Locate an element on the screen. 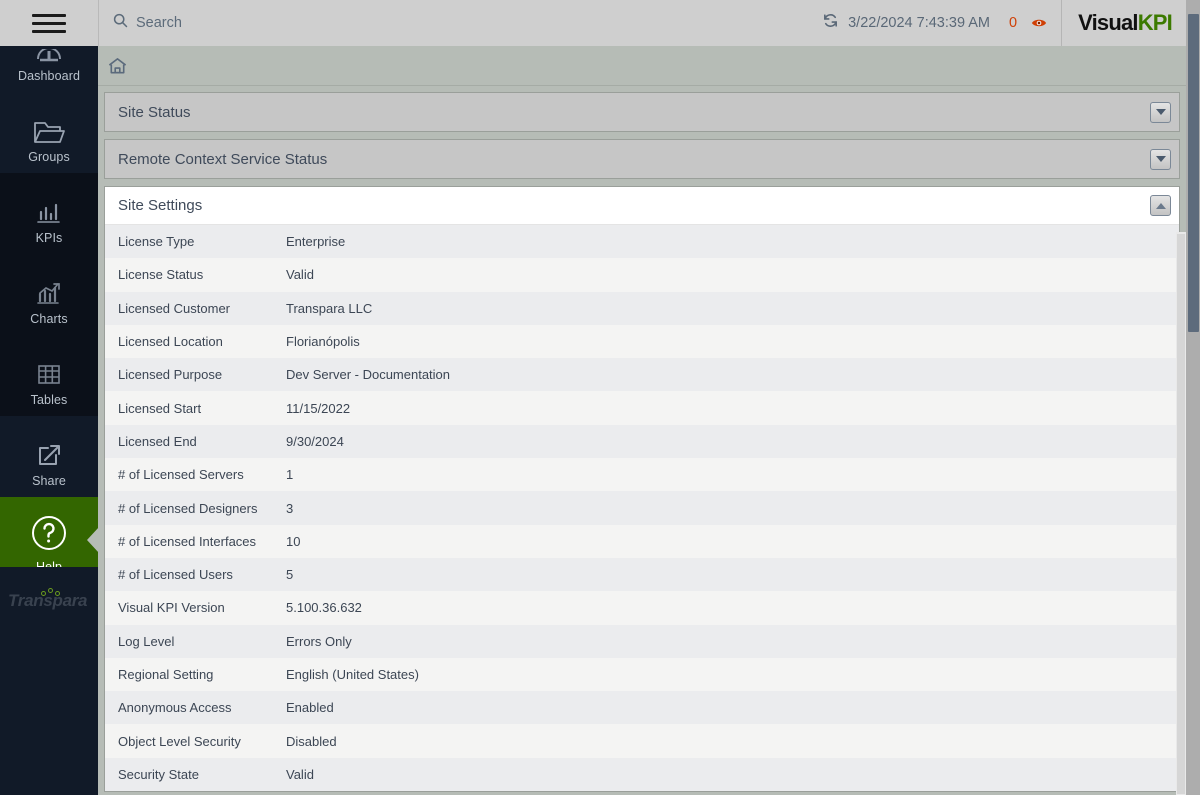 This screenshot has width=1200, height=795. sidebar-item-label-groups: Groups is located at coordinates (49, 157).